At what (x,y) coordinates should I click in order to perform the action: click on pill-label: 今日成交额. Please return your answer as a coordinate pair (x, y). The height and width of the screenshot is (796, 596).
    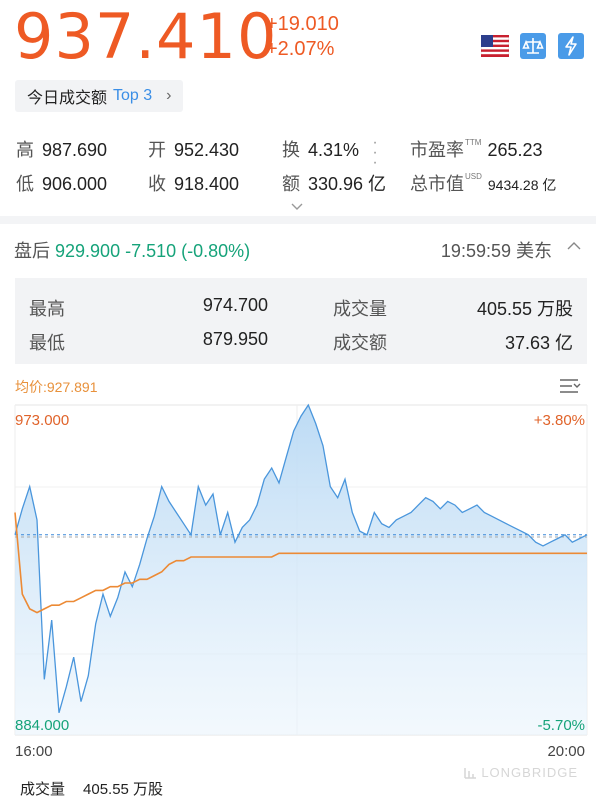
    Looking at the image, I should click on (67, 98).